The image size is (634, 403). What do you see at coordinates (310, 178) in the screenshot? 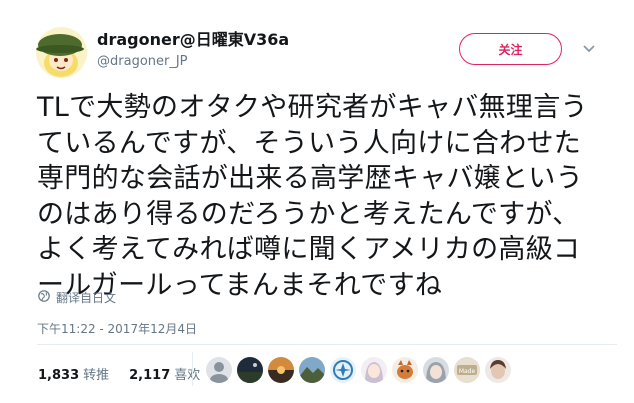
I see `tweet-line: 専門的な会話が出来る高学歴キャバ嬢という` at bounding box center [310, 178].